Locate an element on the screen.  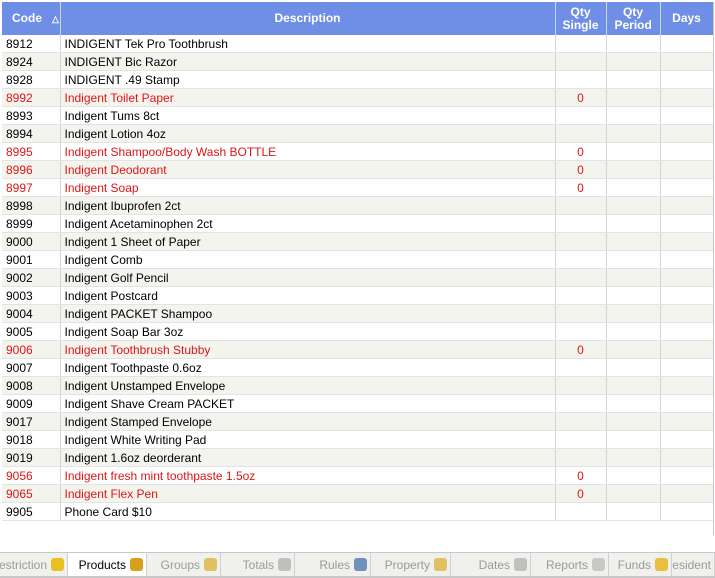
tab-groups: Groups is located at coordinates (184, 564).